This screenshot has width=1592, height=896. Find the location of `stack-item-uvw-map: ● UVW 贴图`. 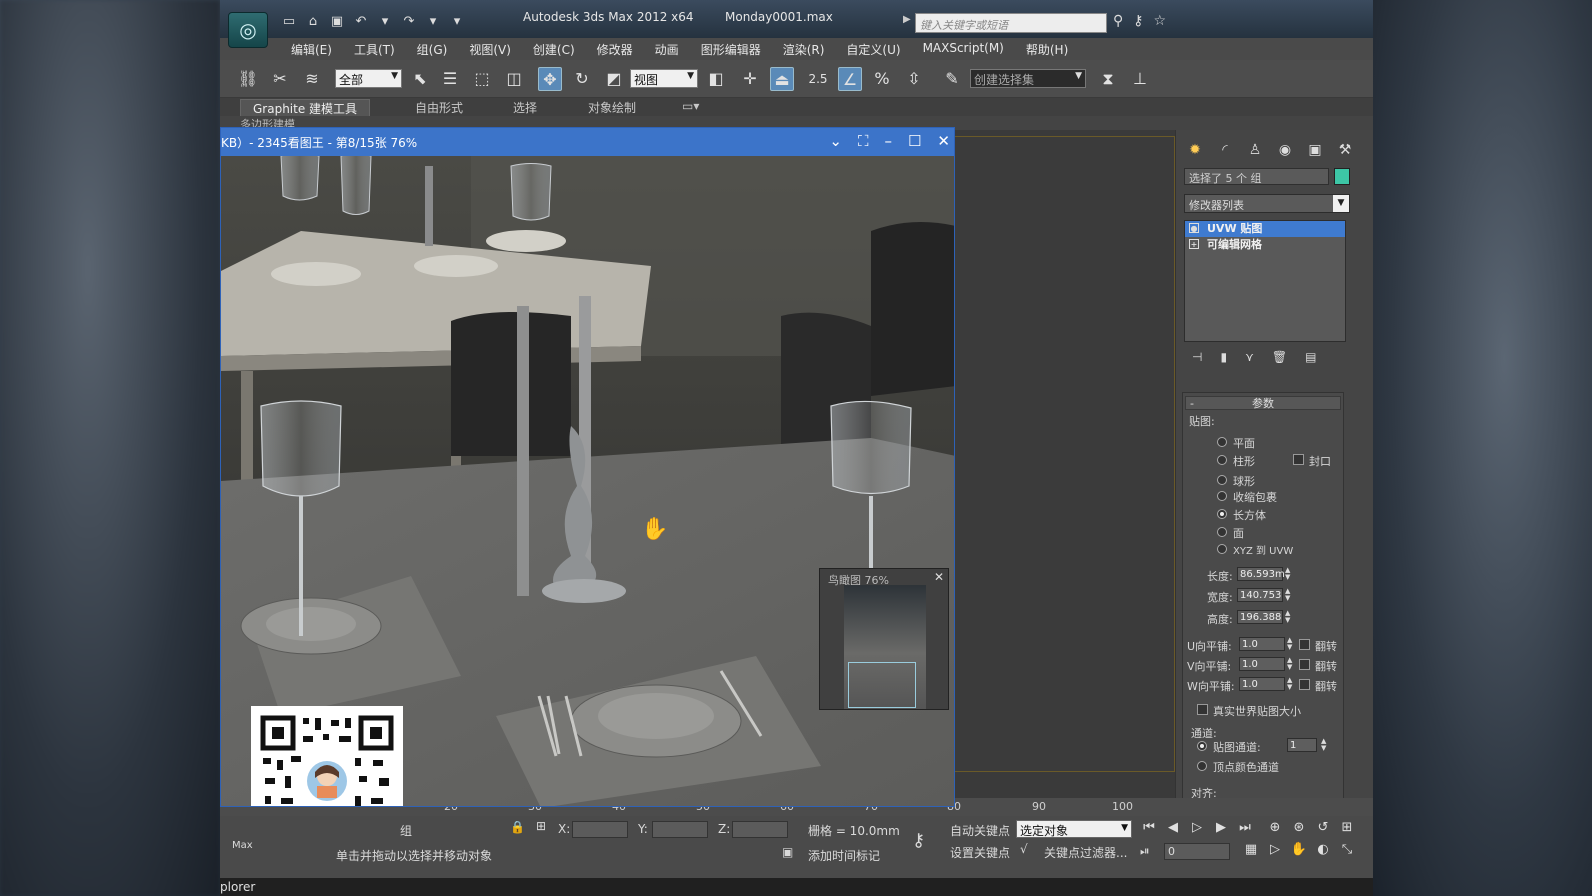

stack-item-uvw-map: ● UVW 贴图 is located at coordinates (1265, 229).